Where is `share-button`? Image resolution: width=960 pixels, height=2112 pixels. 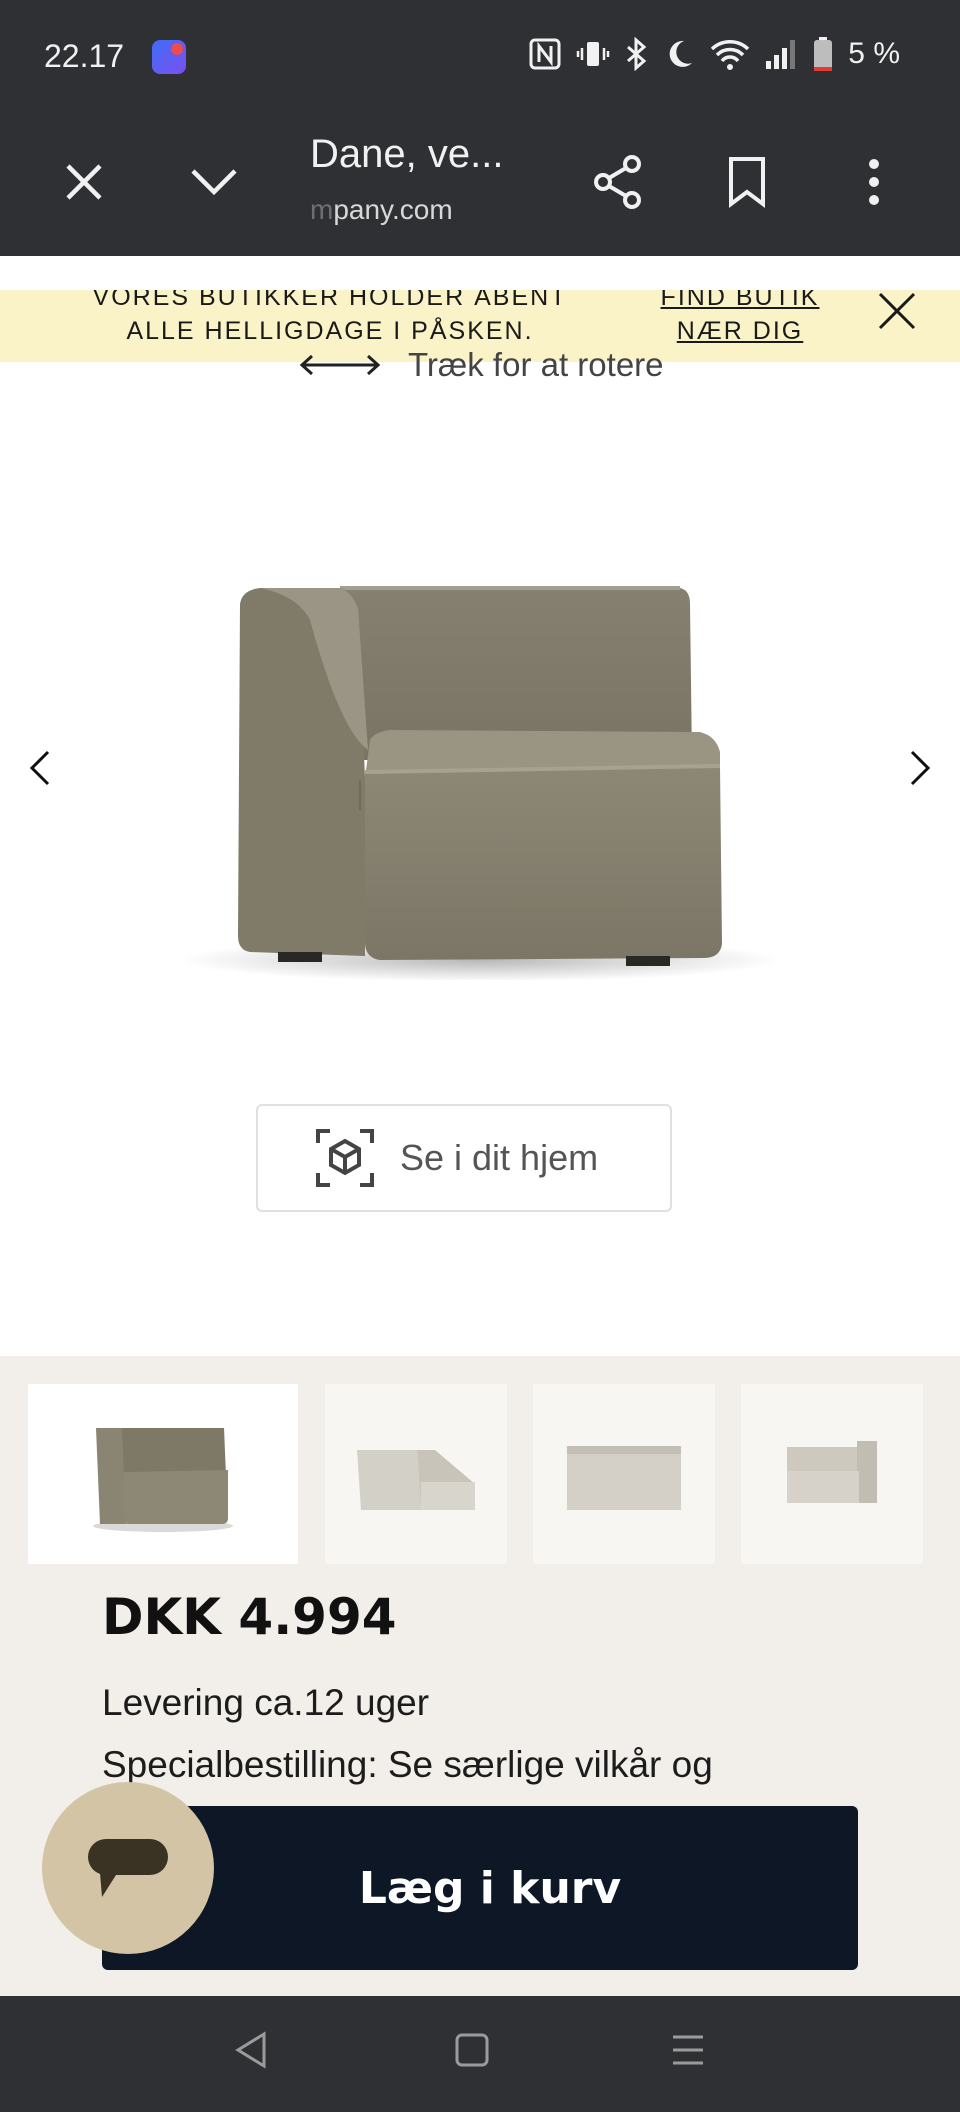
share-button is located at coordinates (618, 182).